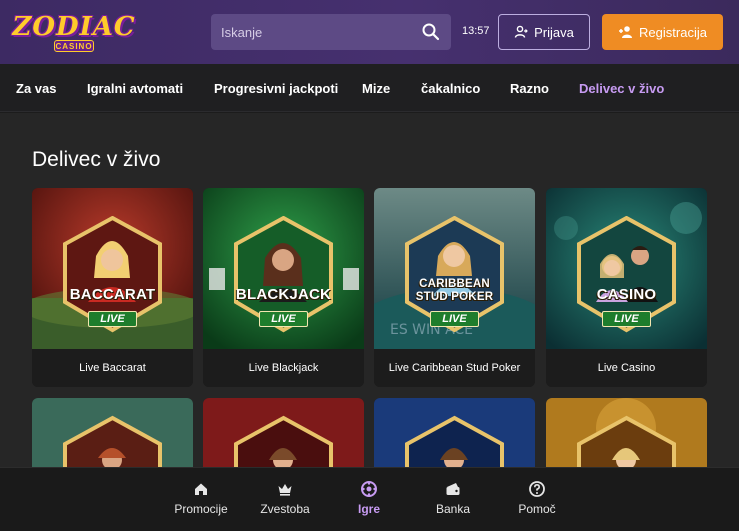 Image resolution: width=739 pixels, height=531 pixels. What do you see at coordinates (283, 368) in the screenshot?
I see `game-title: Live Blackjack` at bounding box center [283, 368].